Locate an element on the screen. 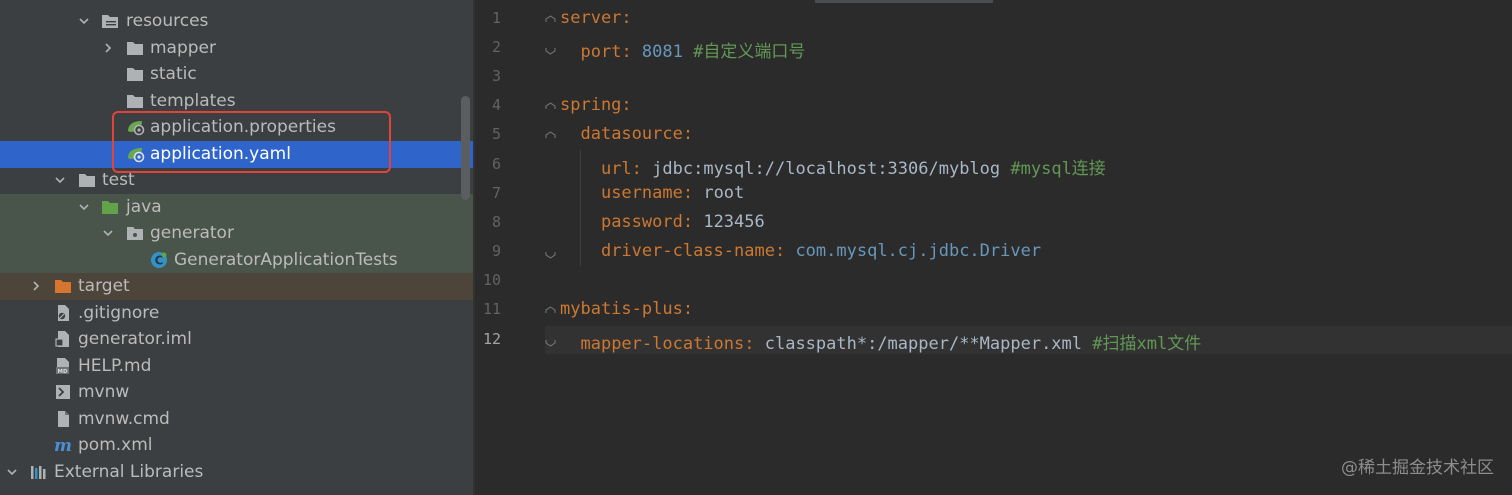  tree-item-generator-package: generator is located at coordinates (236, 233).